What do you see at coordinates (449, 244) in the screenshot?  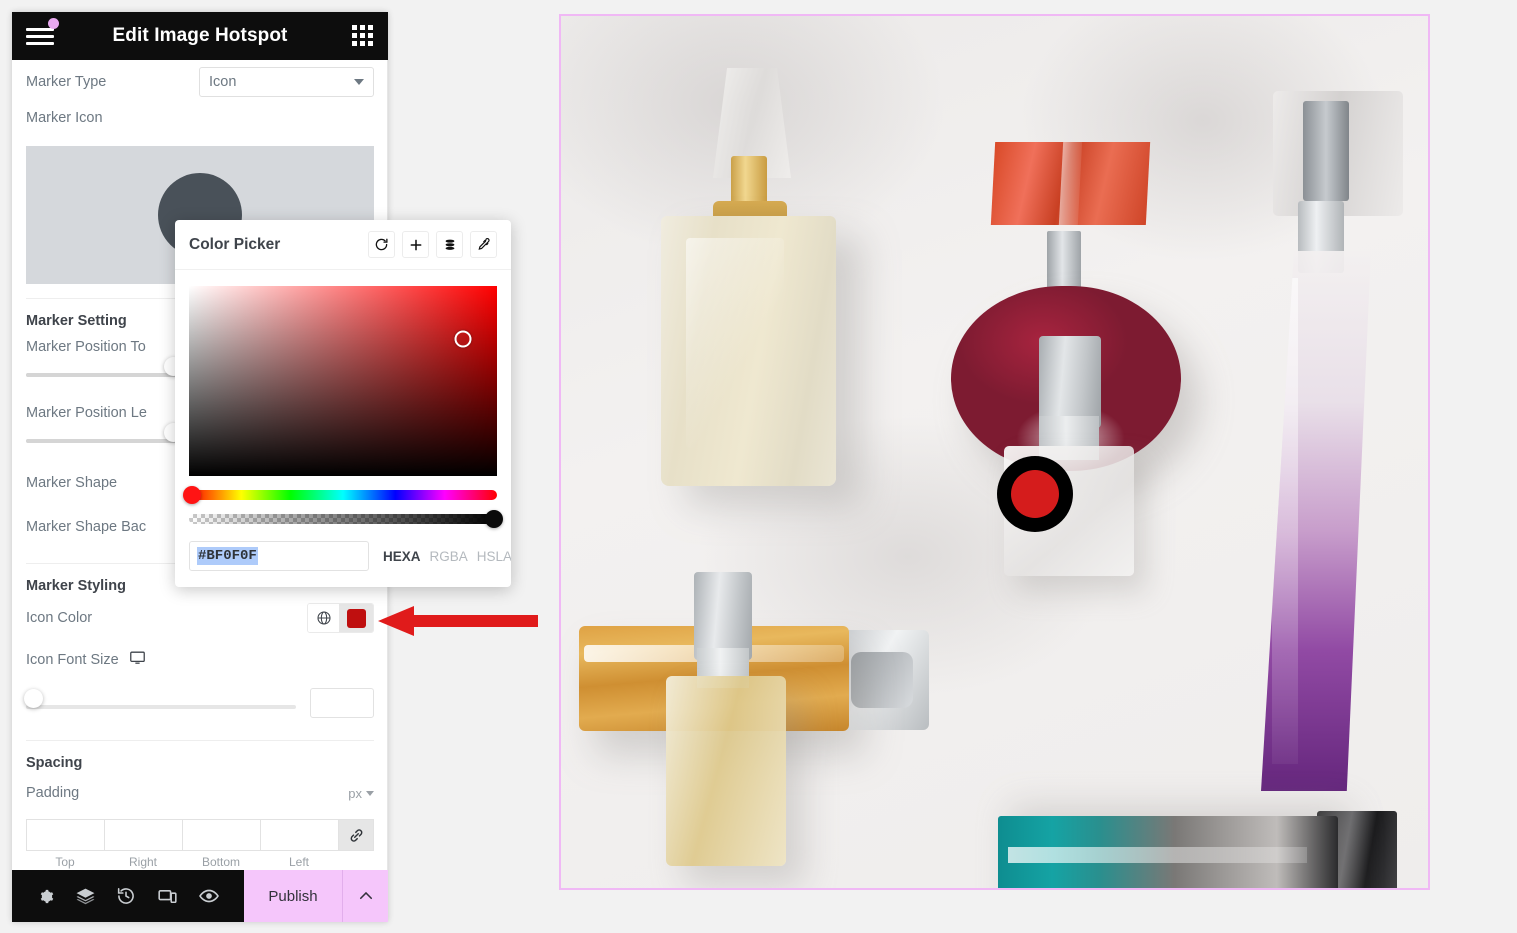 I see `swatches-icon` at bounding box center [449, 244].